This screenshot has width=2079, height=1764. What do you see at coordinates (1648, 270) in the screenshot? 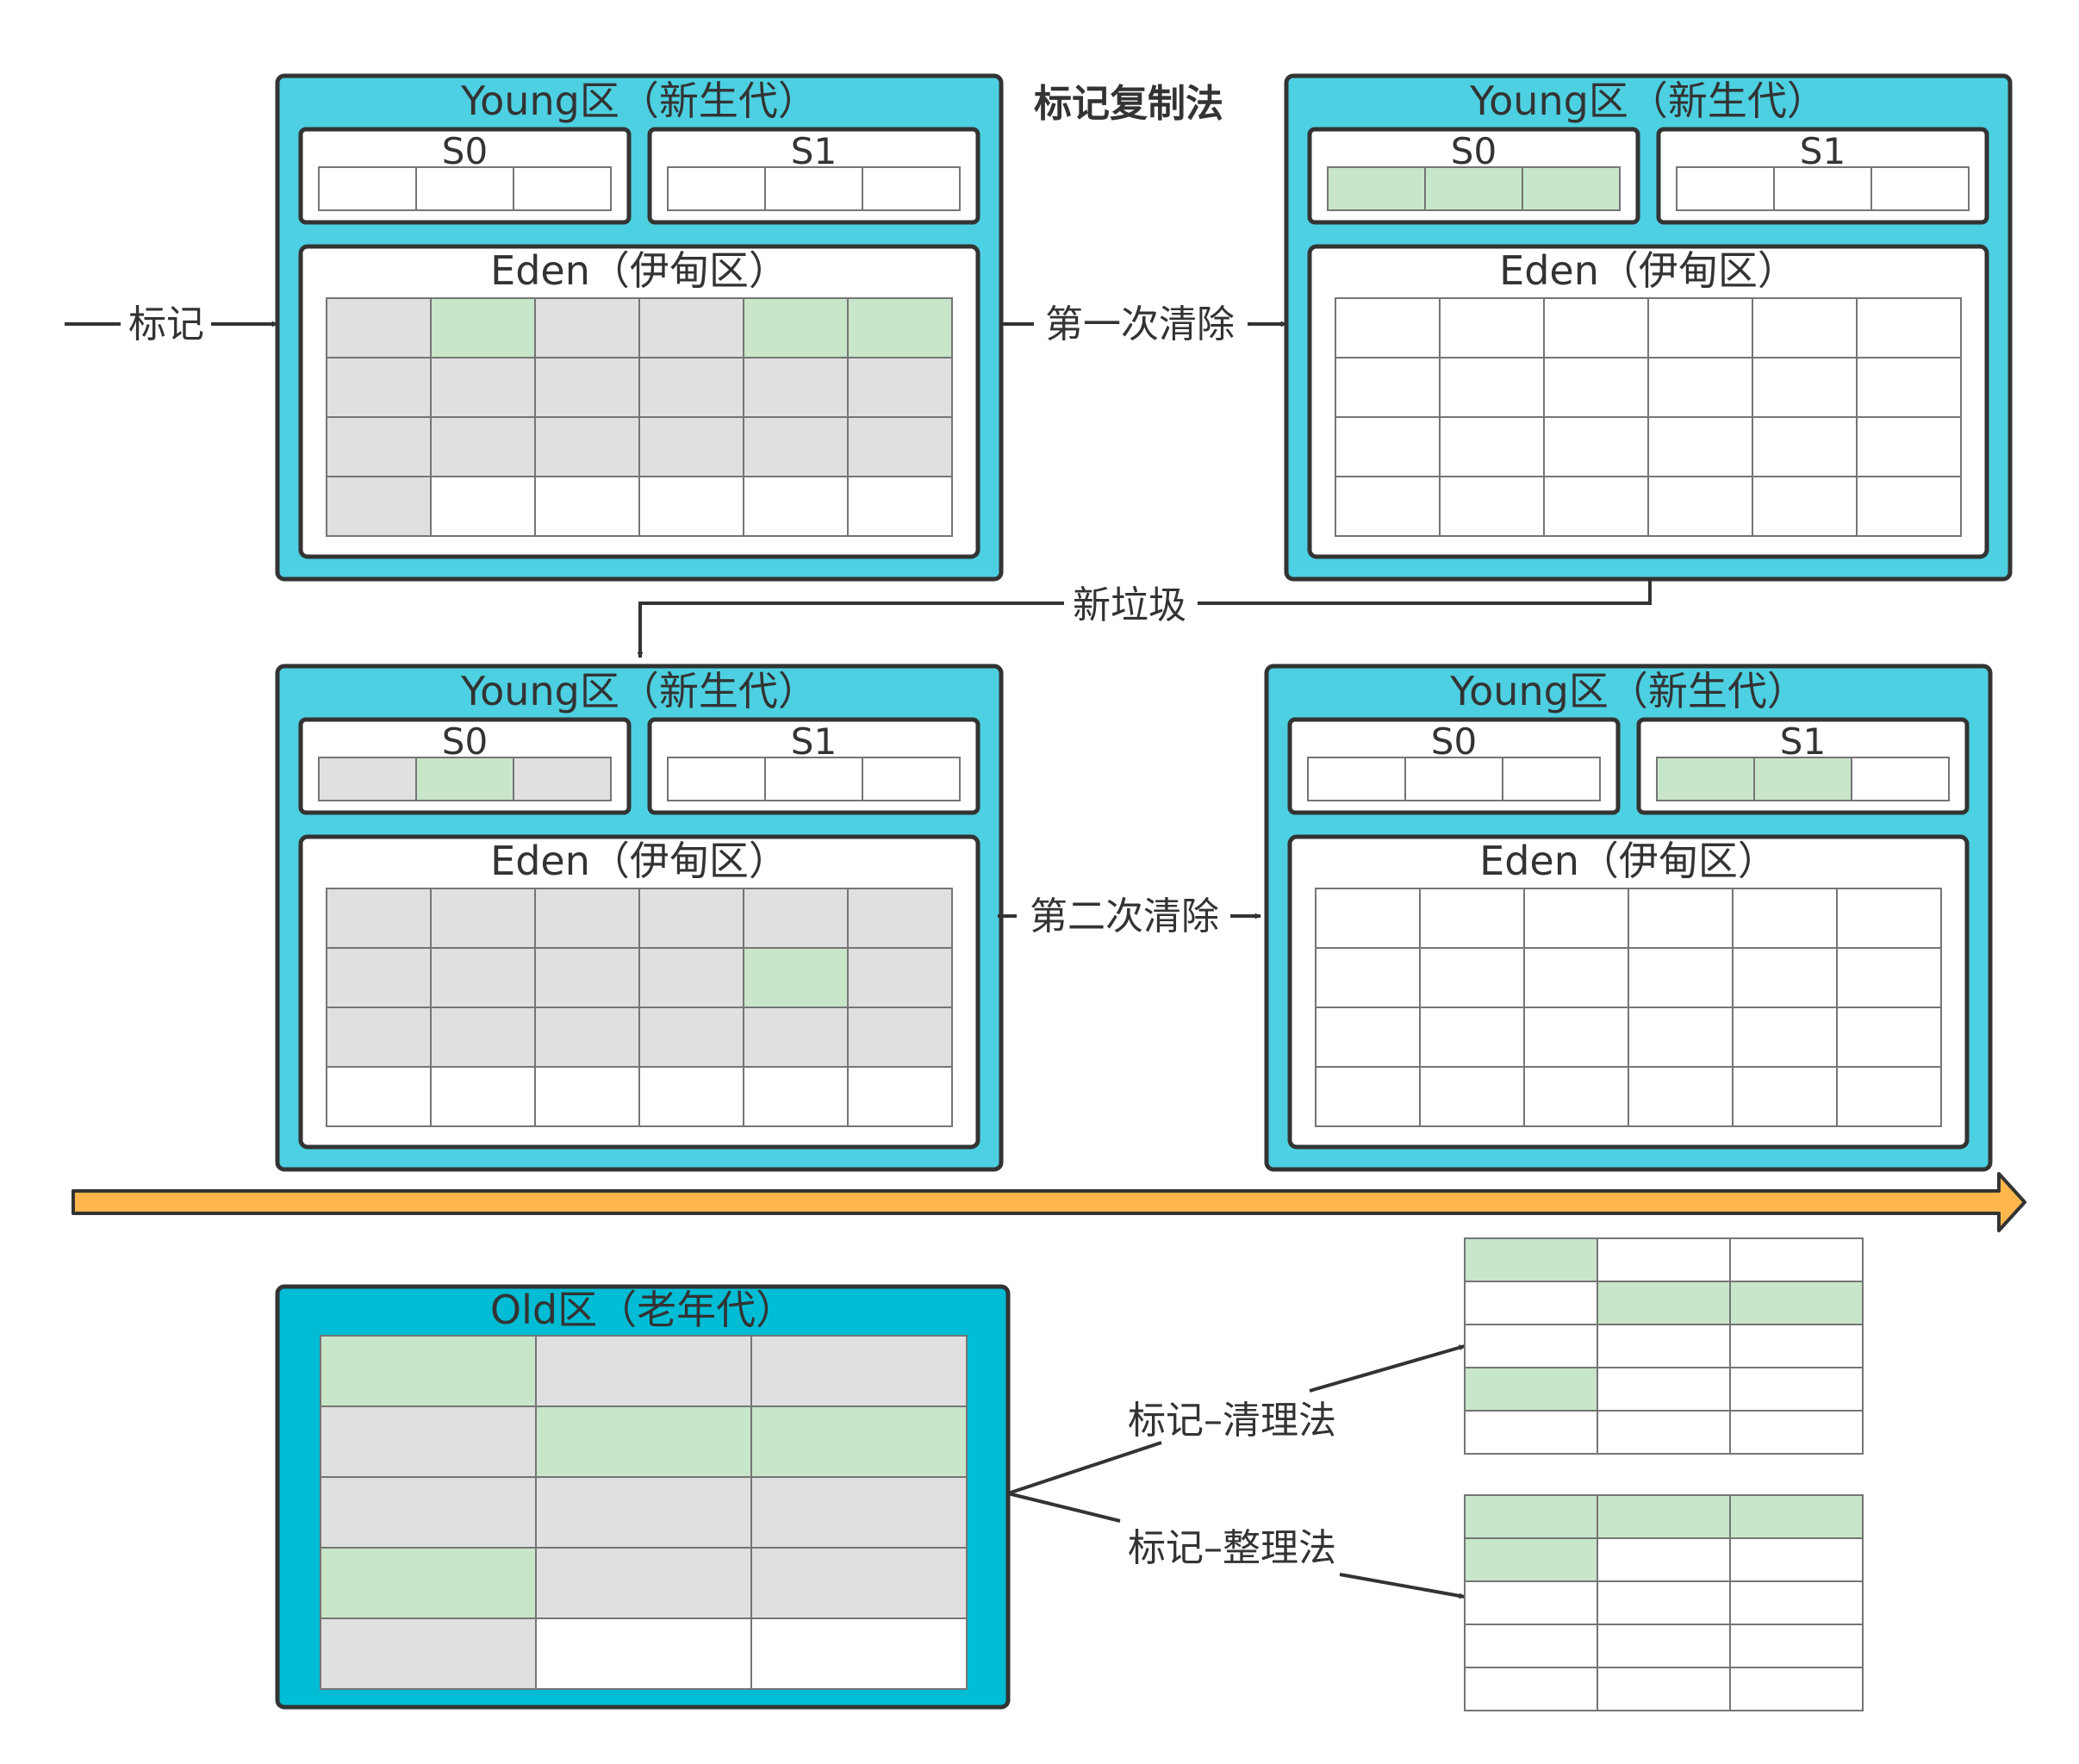
I see `eden-label: Eden（伊甸区）` at bounding box center [1648, 270].